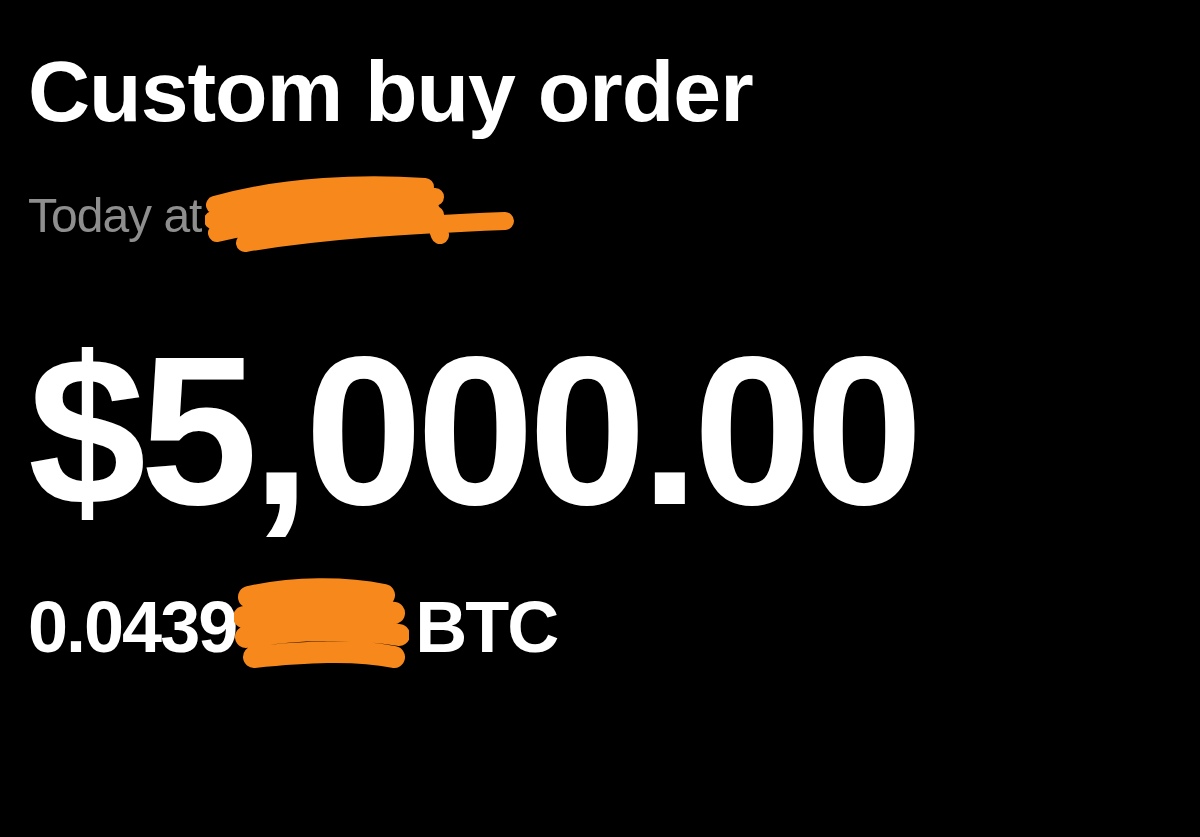 The image size is (1200, 837). I want to click on crypto-unit: BTC, so click(486, 627).